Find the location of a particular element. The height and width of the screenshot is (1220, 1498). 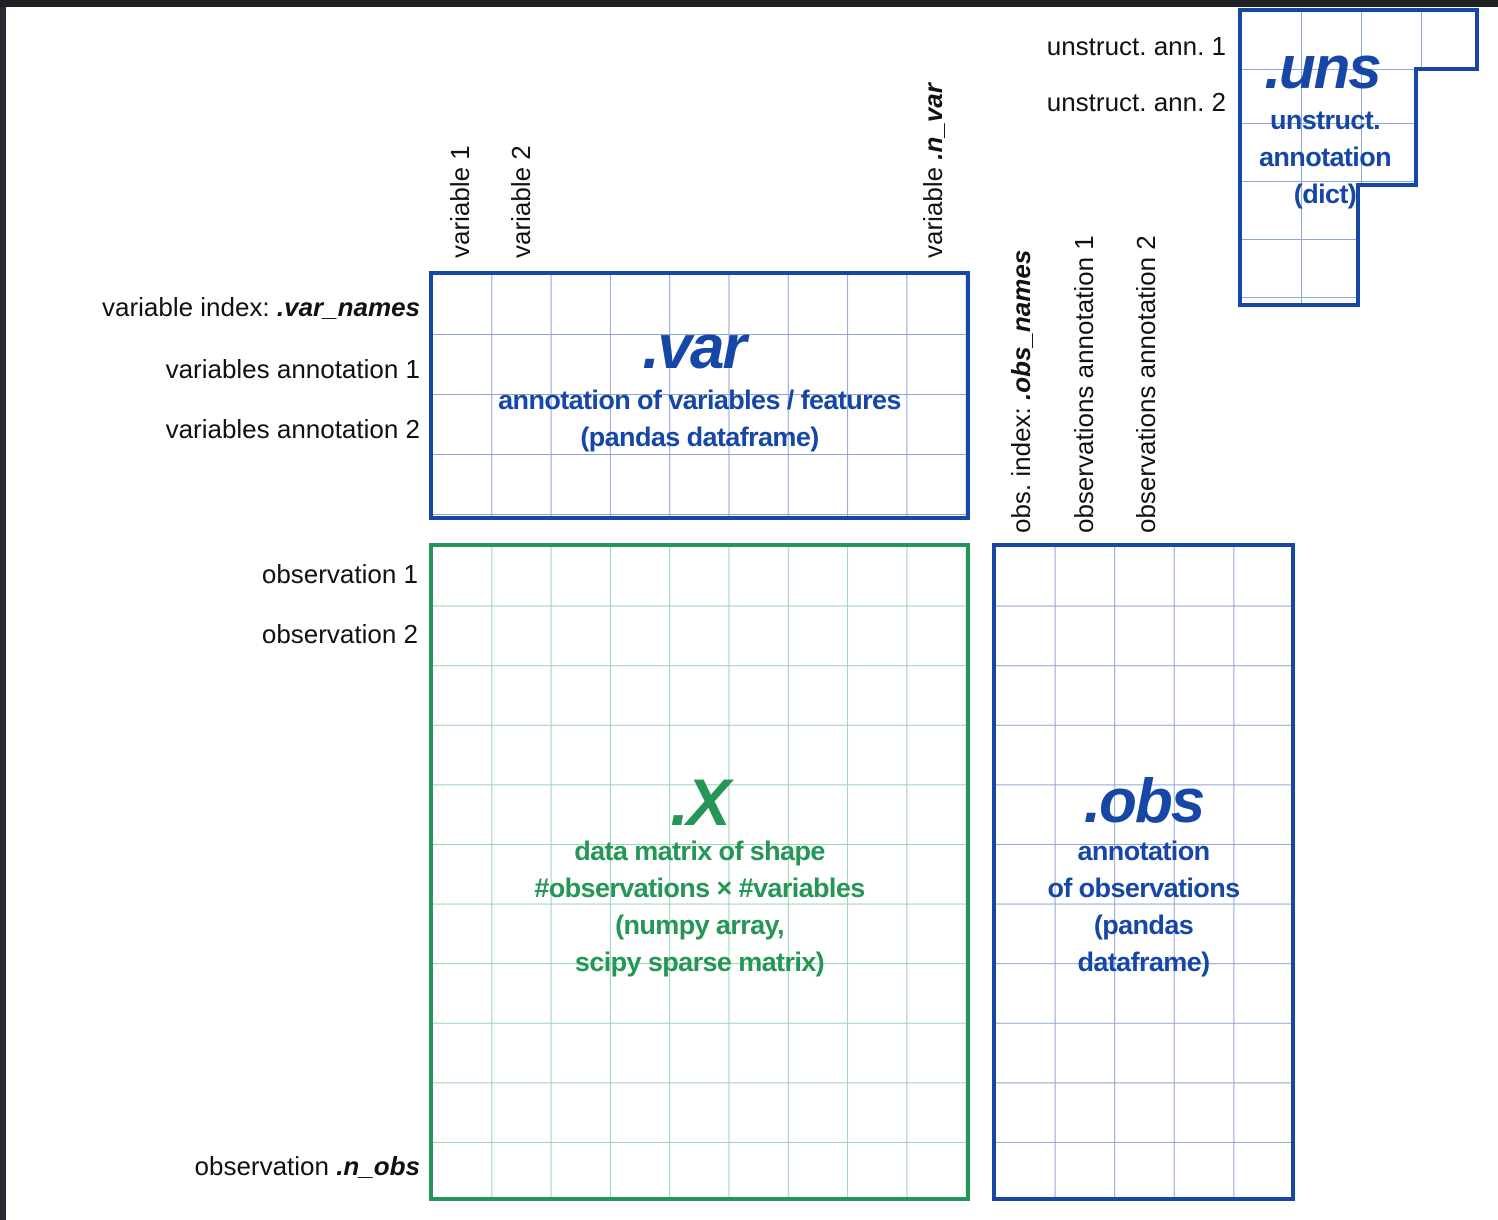

window-top-bar is located at coordinates (749, 3).